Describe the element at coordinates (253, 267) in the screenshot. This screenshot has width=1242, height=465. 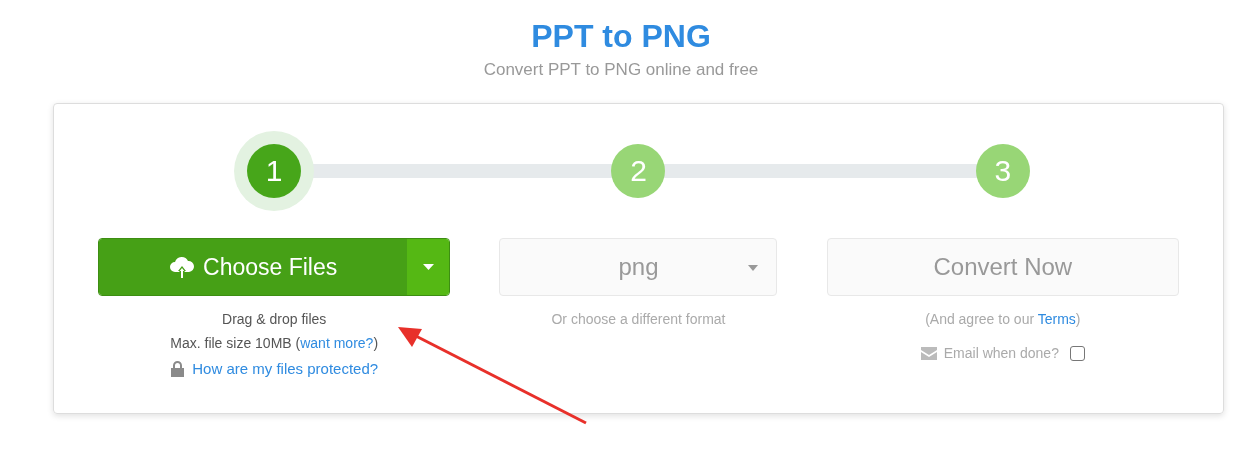
I see `choose-files-button: Choose Files` at that location.